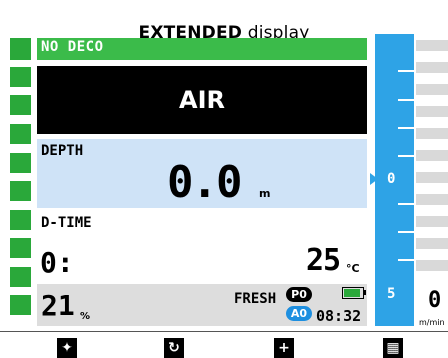 This screenshot has width=448, height=358. I want to click on tissue-status-label: FRESH, so click(255, 299).